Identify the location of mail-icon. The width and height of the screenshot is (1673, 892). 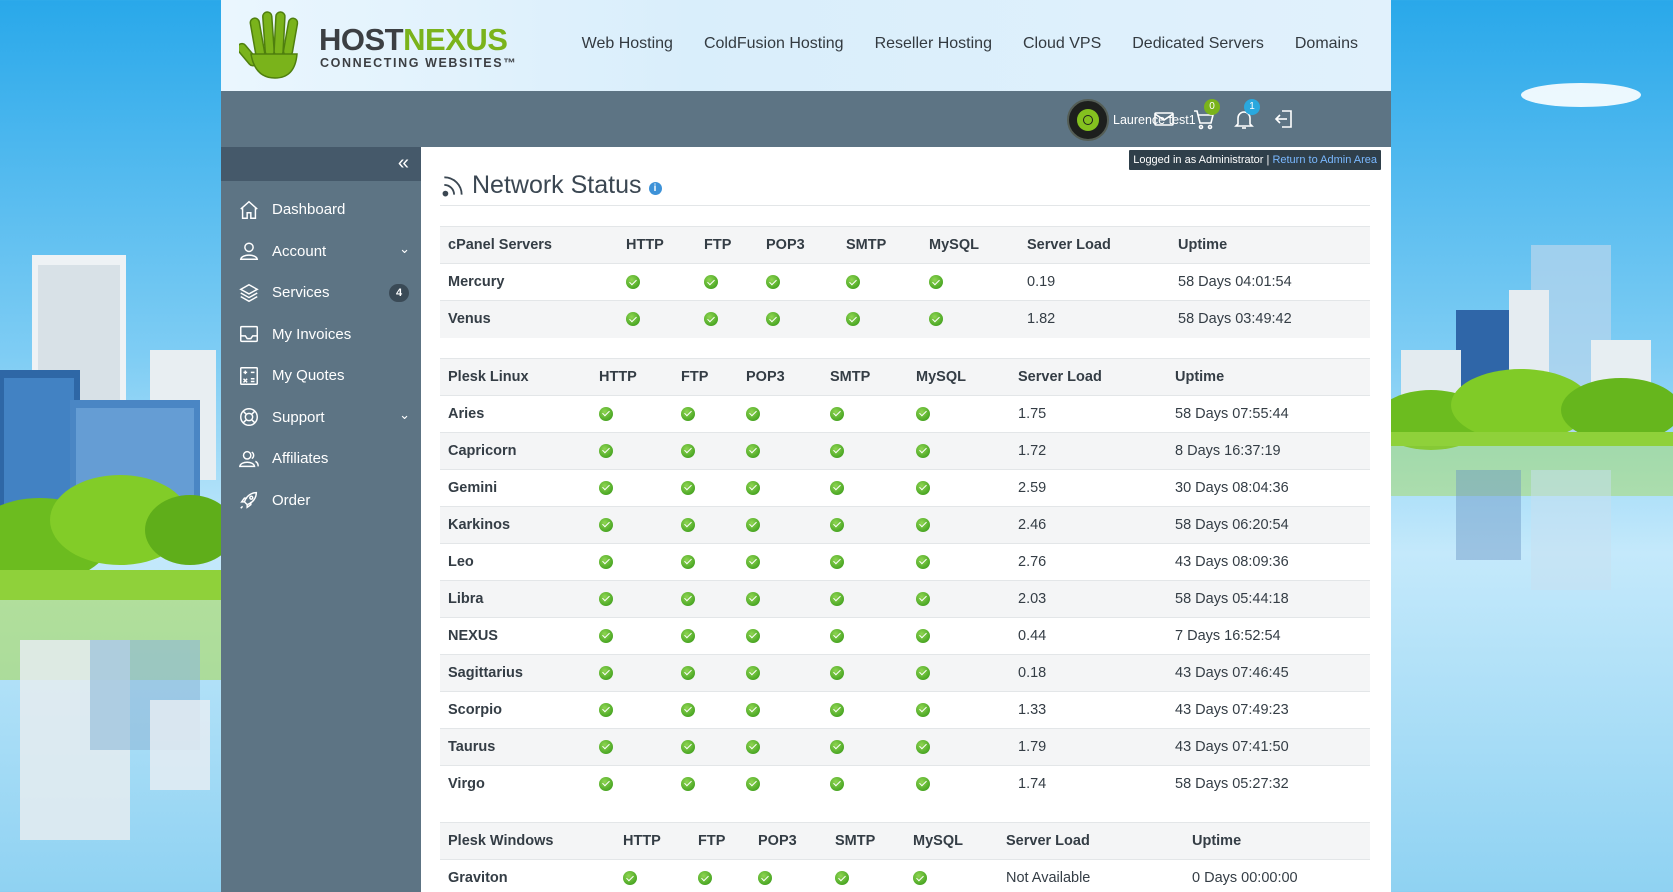
(1164, 119).